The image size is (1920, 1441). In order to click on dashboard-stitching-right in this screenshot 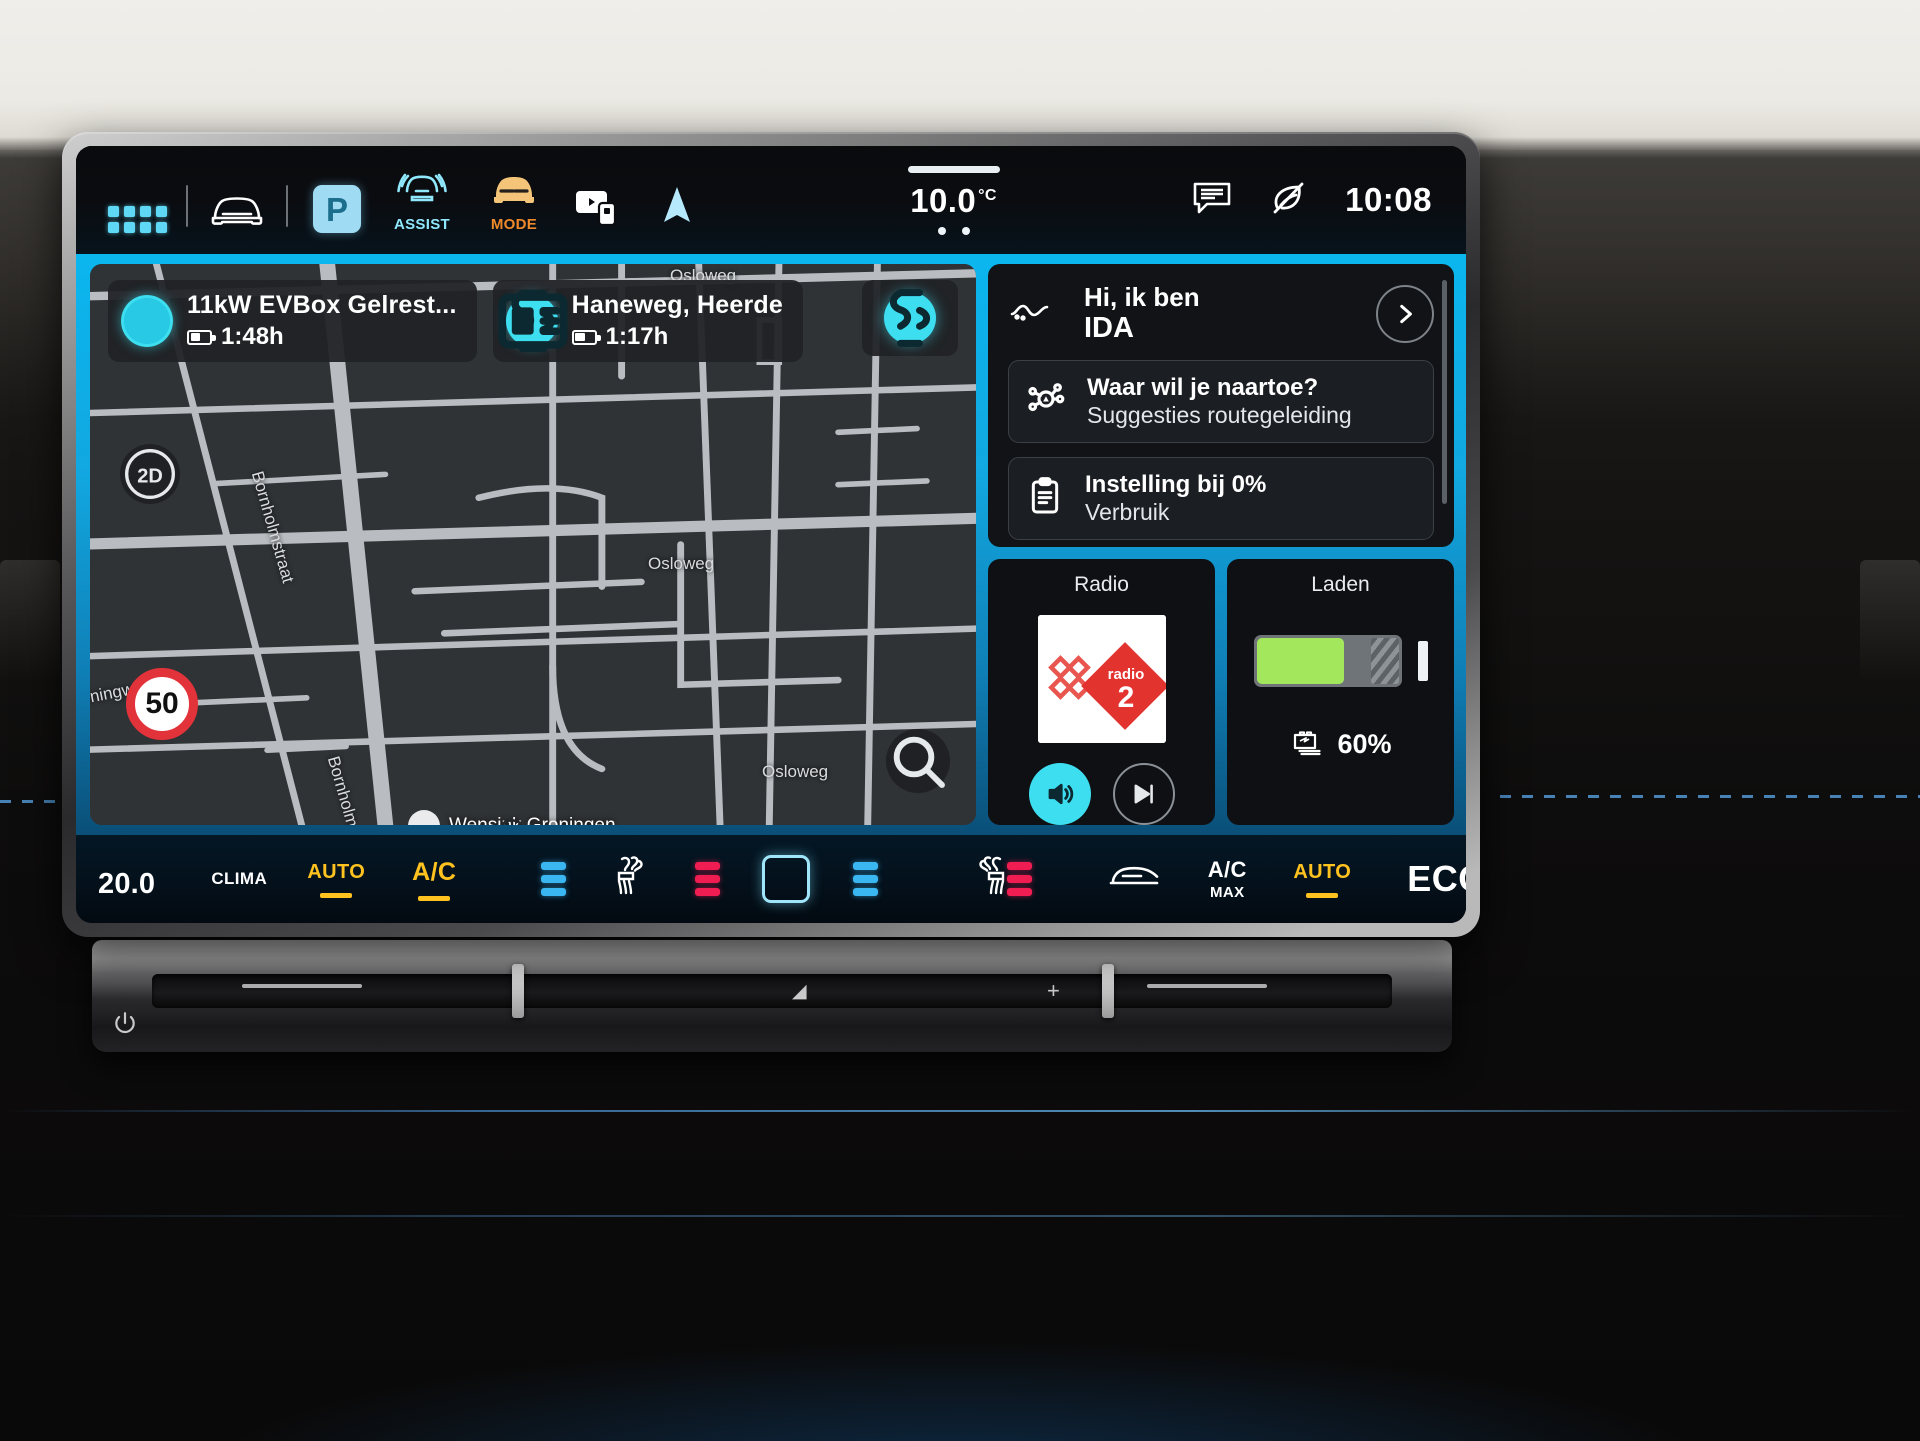, I will do `click(1710, 796)`.